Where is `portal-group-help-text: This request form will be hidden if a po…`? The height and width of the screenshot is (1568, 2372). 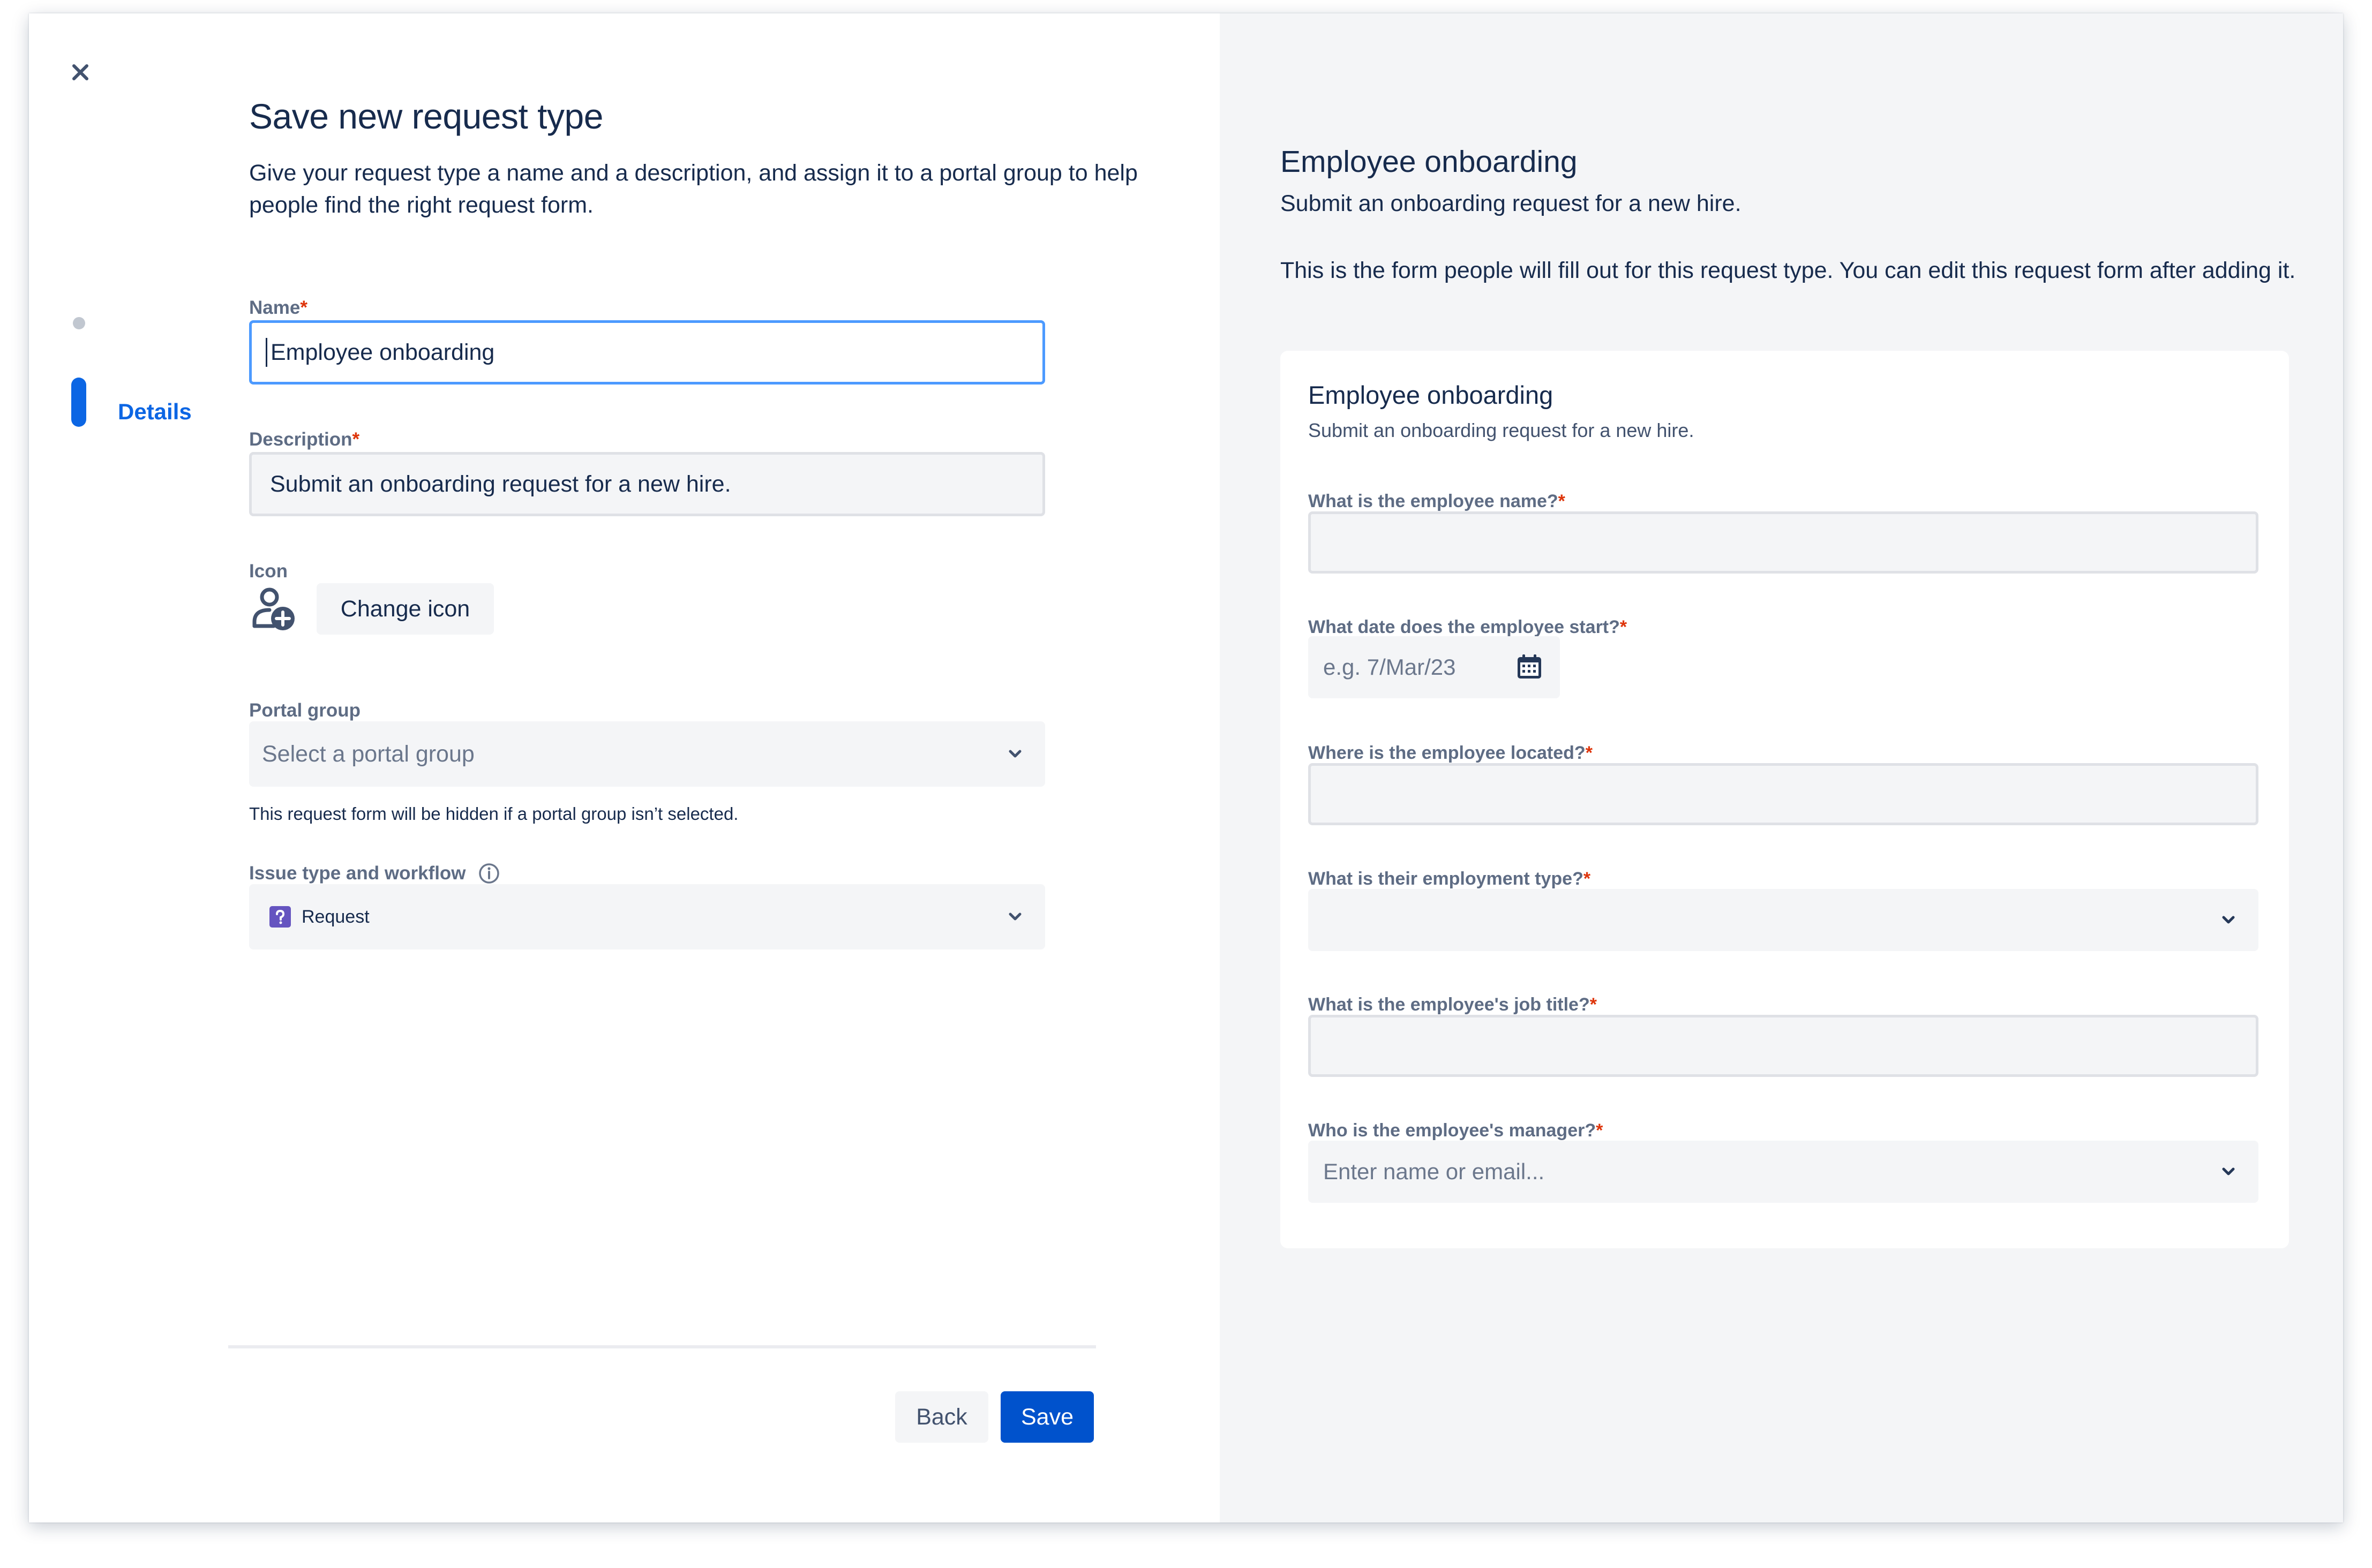 portal-group-help-text: This request form will be hidden if a po… is located at coordinates (494, 814).